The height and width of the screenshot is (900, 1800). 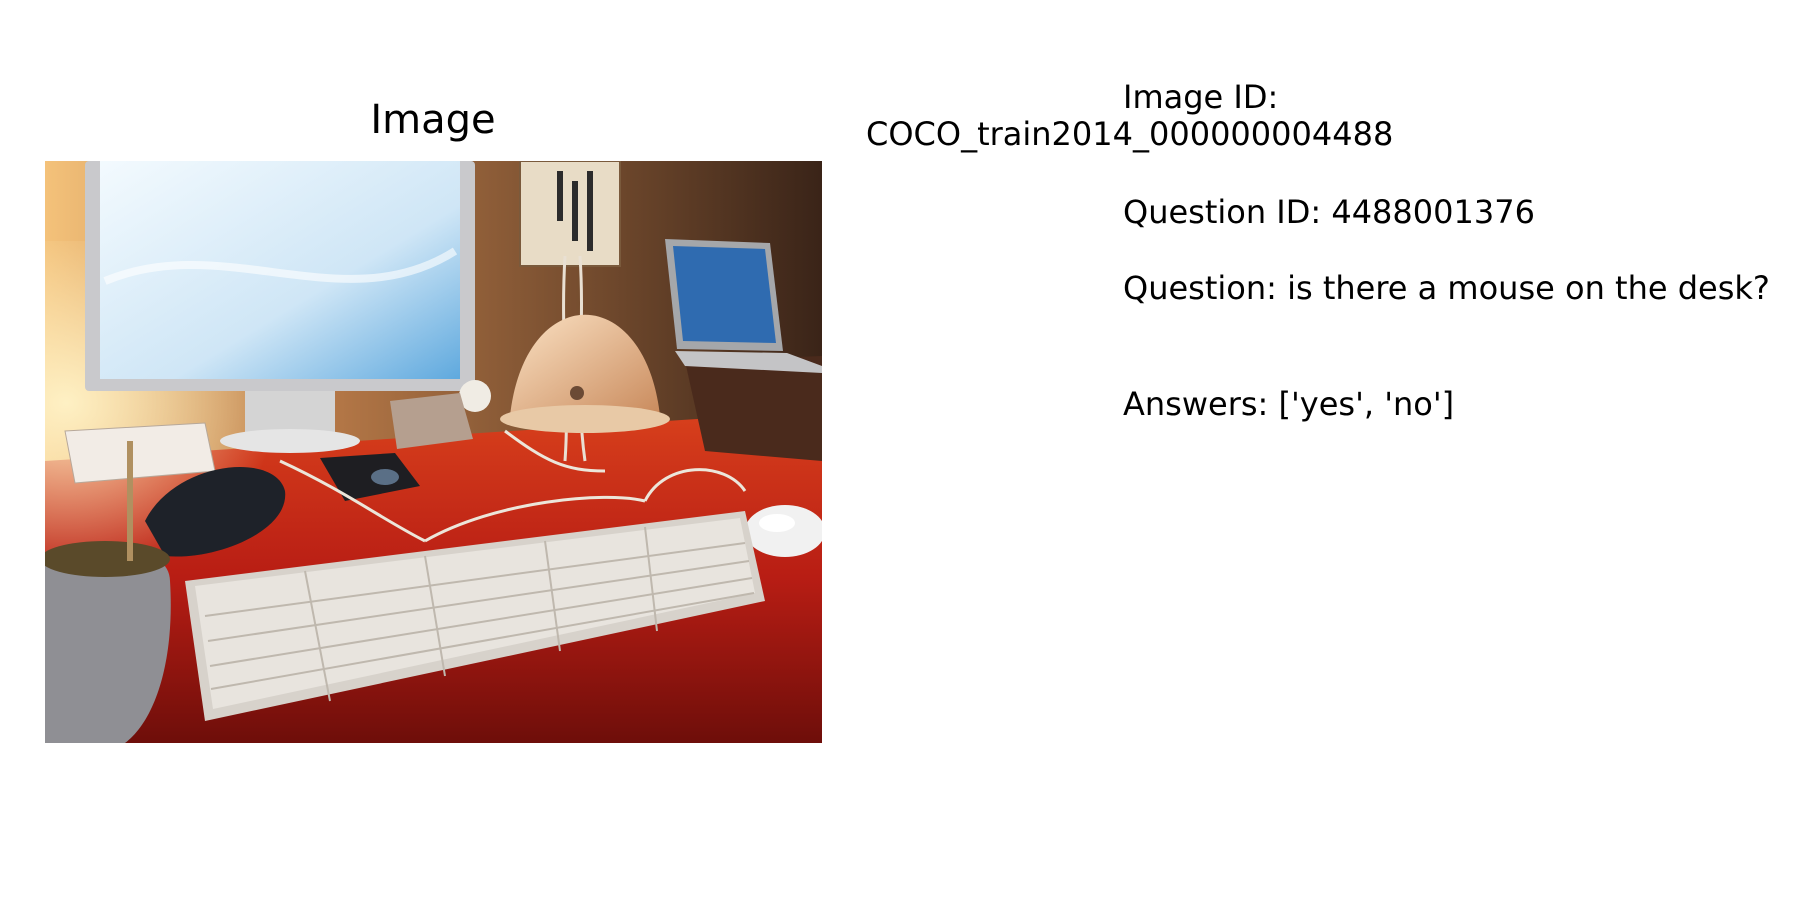 I want to click on speaker-base, so click(x=585, y=419).